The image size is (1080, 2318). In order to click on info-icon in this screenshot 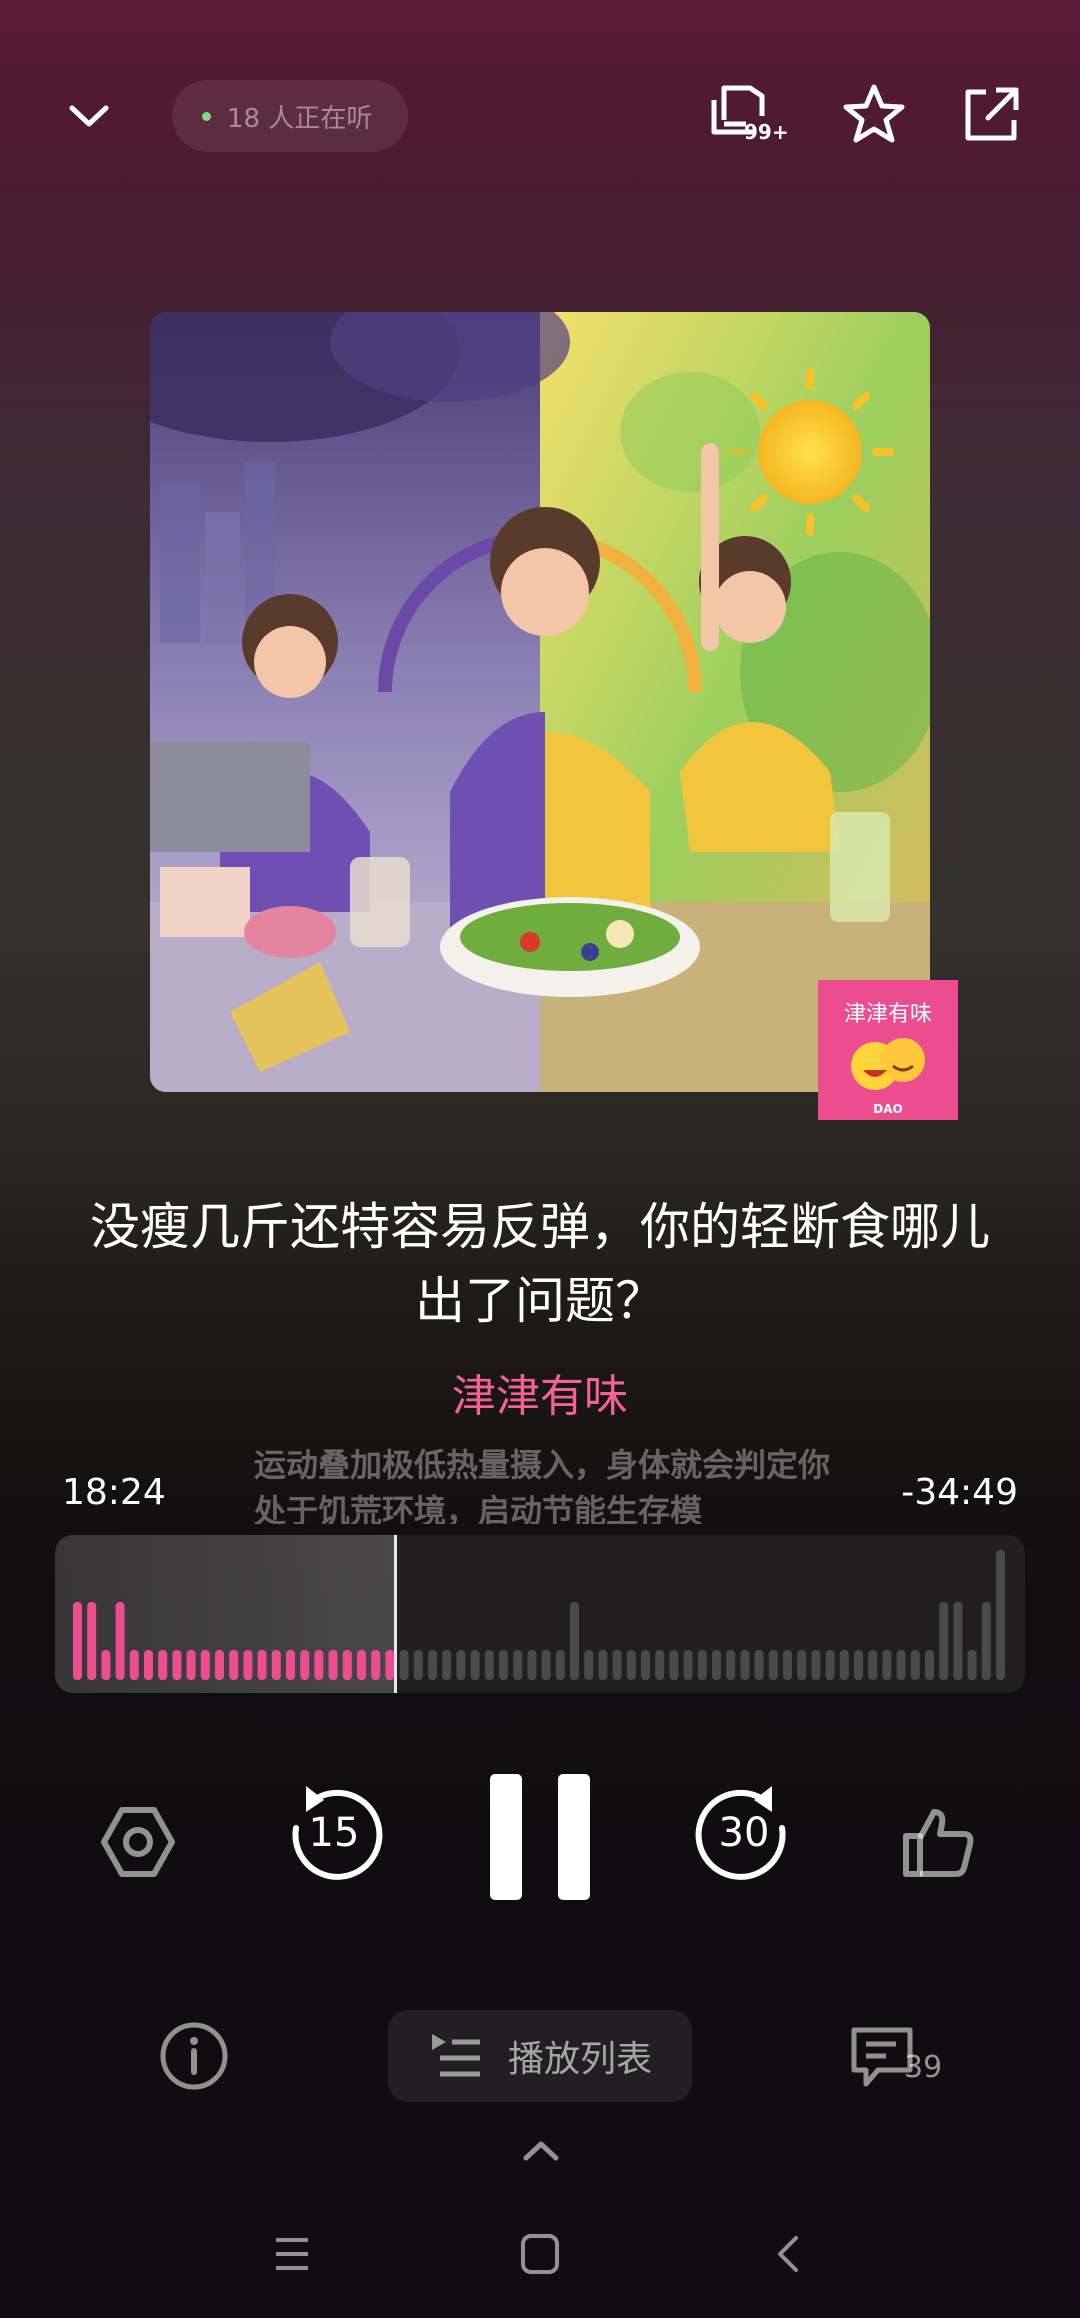, I will do `click(194, 2056)`.